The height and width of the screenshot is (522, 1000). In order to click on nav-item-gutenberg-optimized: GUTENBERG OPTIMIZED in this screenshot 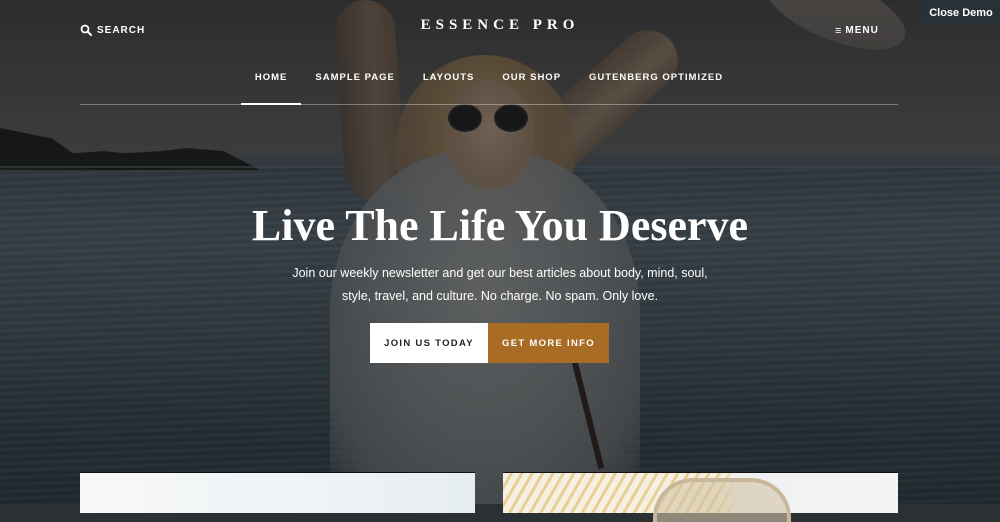, I will do `click(656, 82)`.